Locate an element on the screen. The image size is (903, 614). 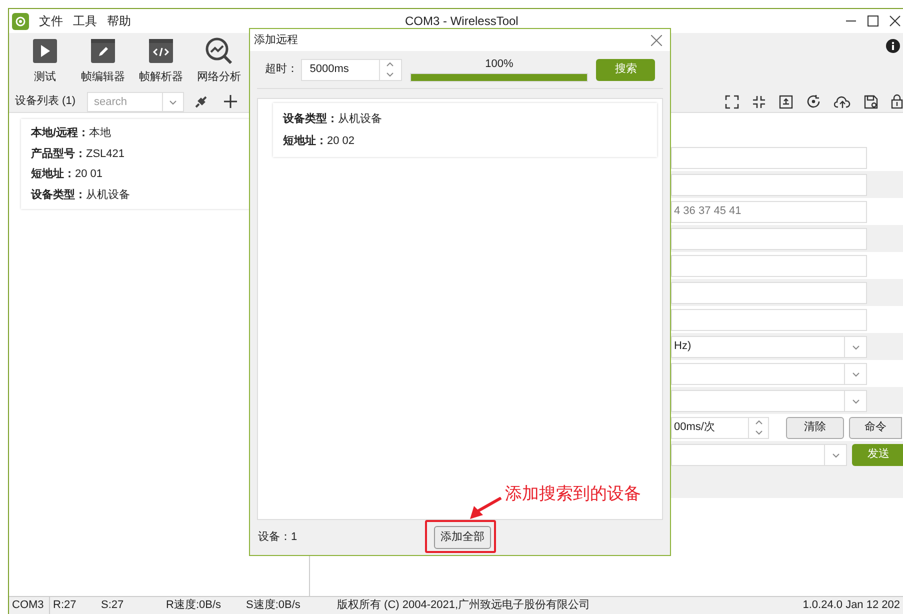
device-card: 本地/远程：本地 产品型号：ZSL421 短地址：20 01 设备类型：从机设备 is located at coordinates (135, 164).